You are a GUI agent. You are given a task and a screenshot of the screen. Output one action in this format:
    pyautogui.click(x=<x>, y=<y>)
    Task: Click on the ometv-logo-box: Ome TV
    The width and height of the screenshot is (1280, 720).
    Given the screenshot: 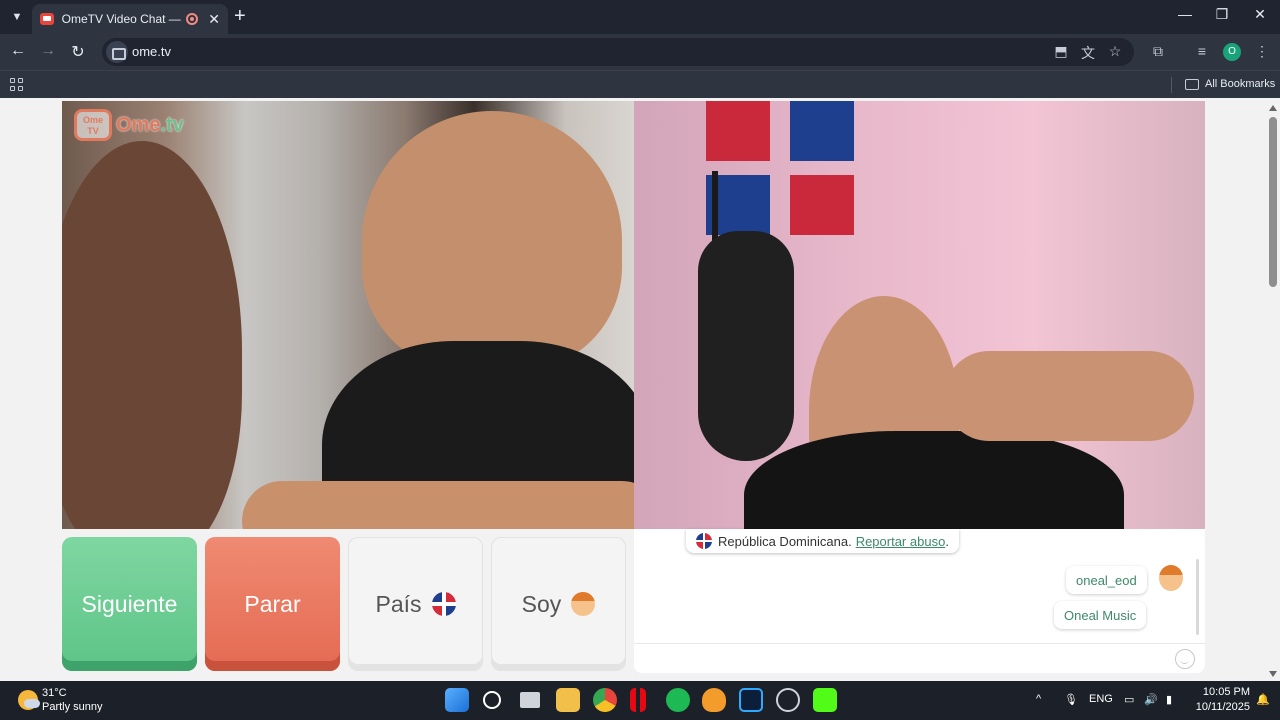 What is the action you would take?
    pyautogui.click(x=93, y=125)
    